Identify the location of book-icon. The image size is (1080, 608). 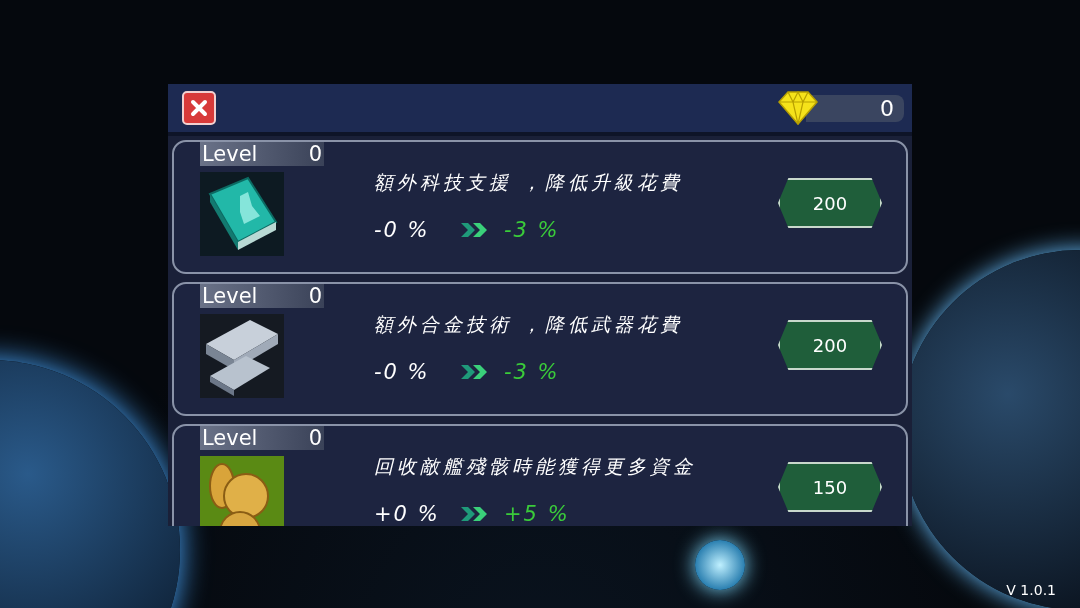
(242, 214).